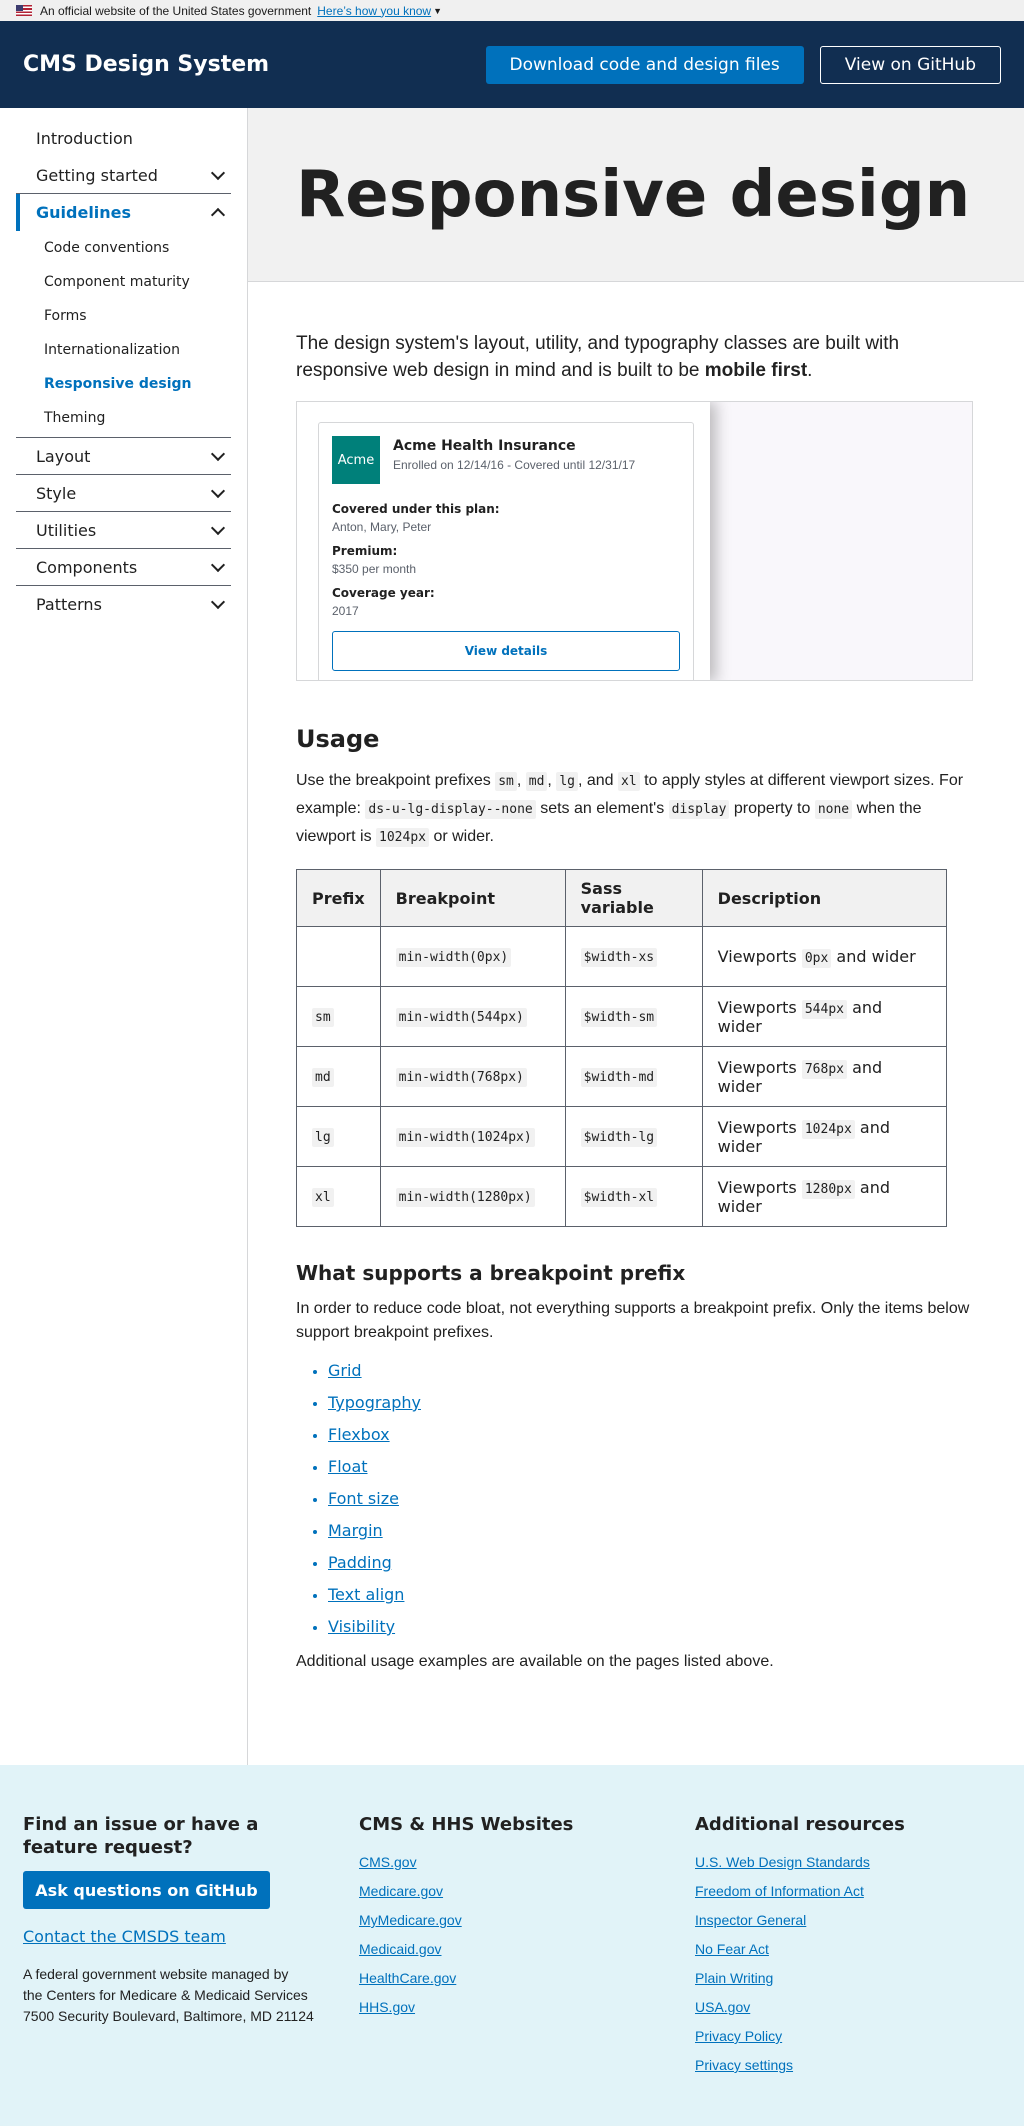 The image size is (1024, 2126). I want to click on inspector-general-link: Inspector General, so click(845, 1920).